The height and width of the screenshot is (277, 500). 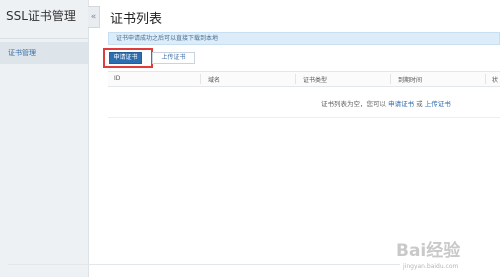 I want to click on sidebar-title: SSL证书管理, so click(x=41, y=16).